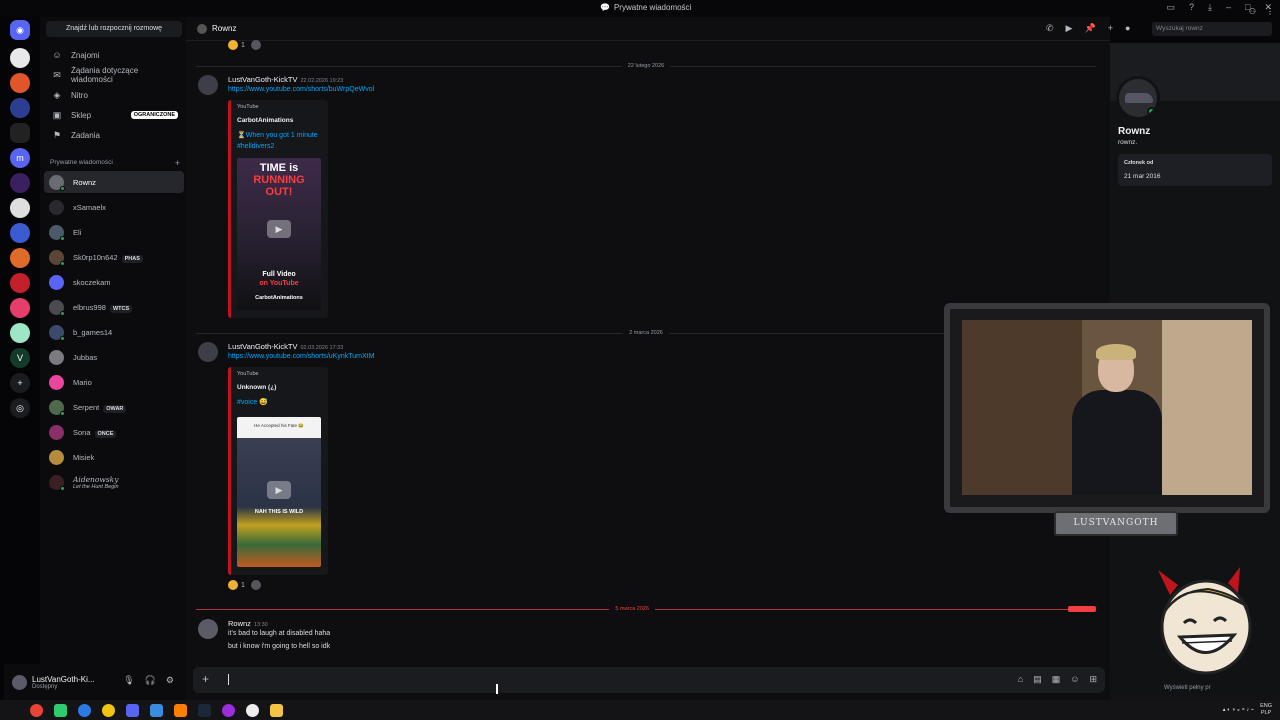  What do you see at coordinates (1191, 7) in the screenshot?
I see `help-icon: ?` at bounding box center [1191, 7].